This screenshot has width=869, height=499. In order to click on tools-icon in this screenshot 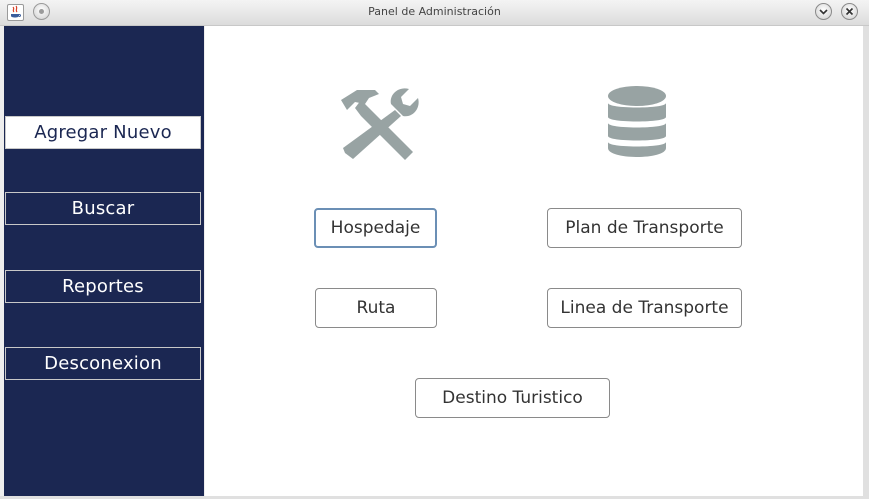, I will do `click(378, 123)`.